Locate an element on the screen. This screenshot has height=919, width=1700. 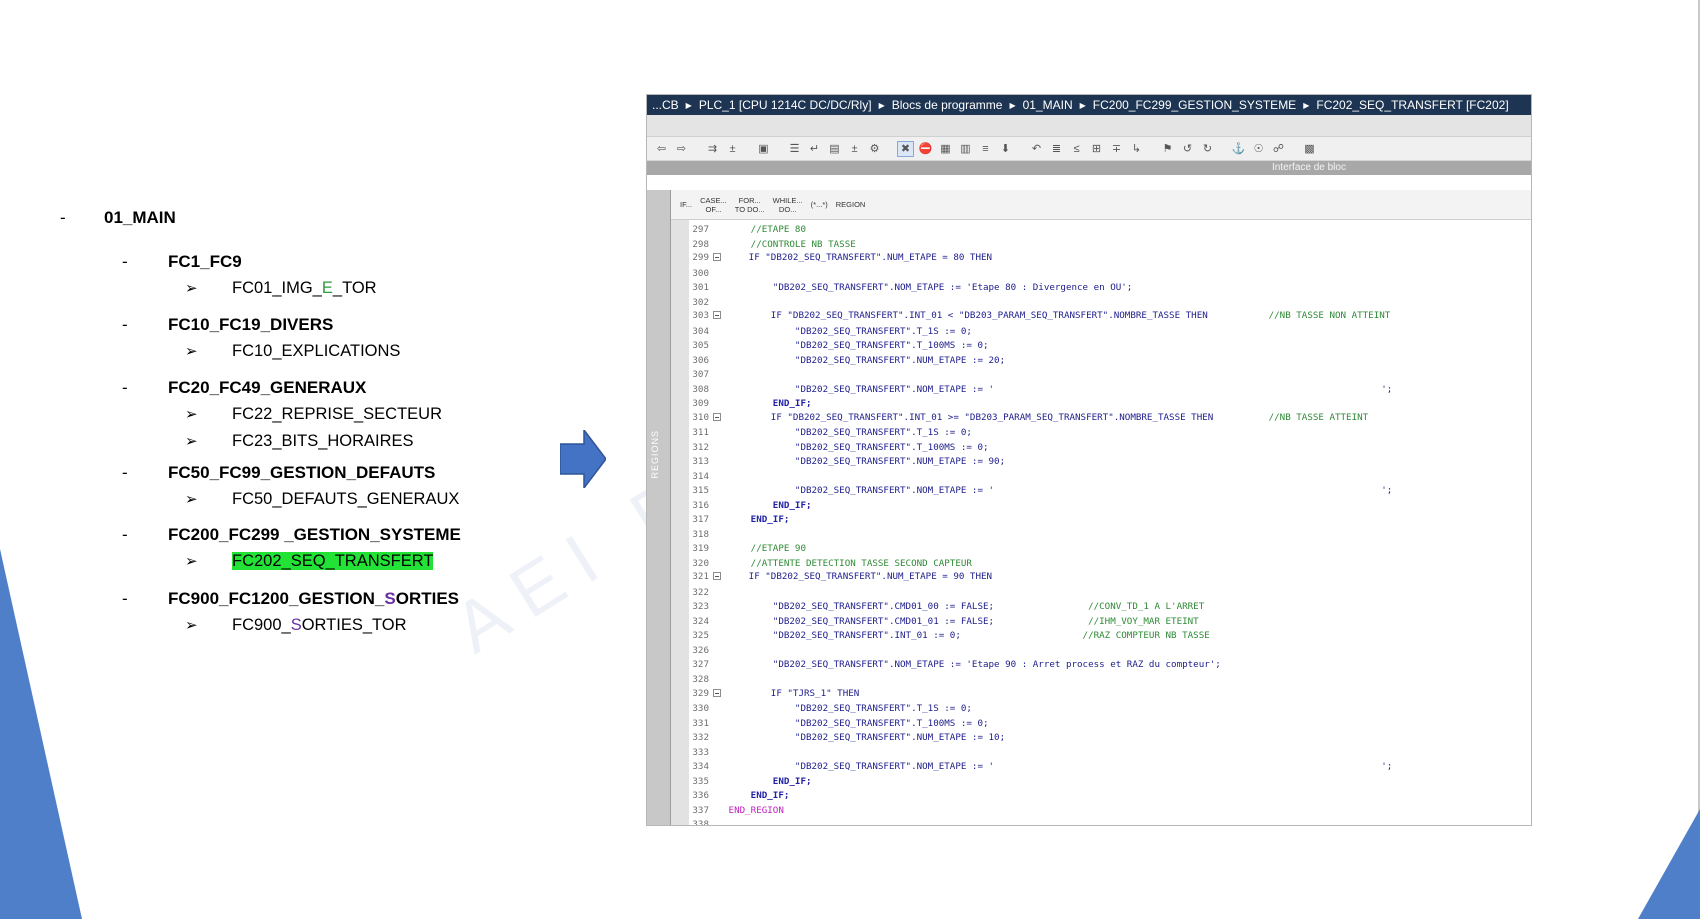
tree-item: ➢ FC10_EXPLICATIONS is located at coordinates (261, 351).